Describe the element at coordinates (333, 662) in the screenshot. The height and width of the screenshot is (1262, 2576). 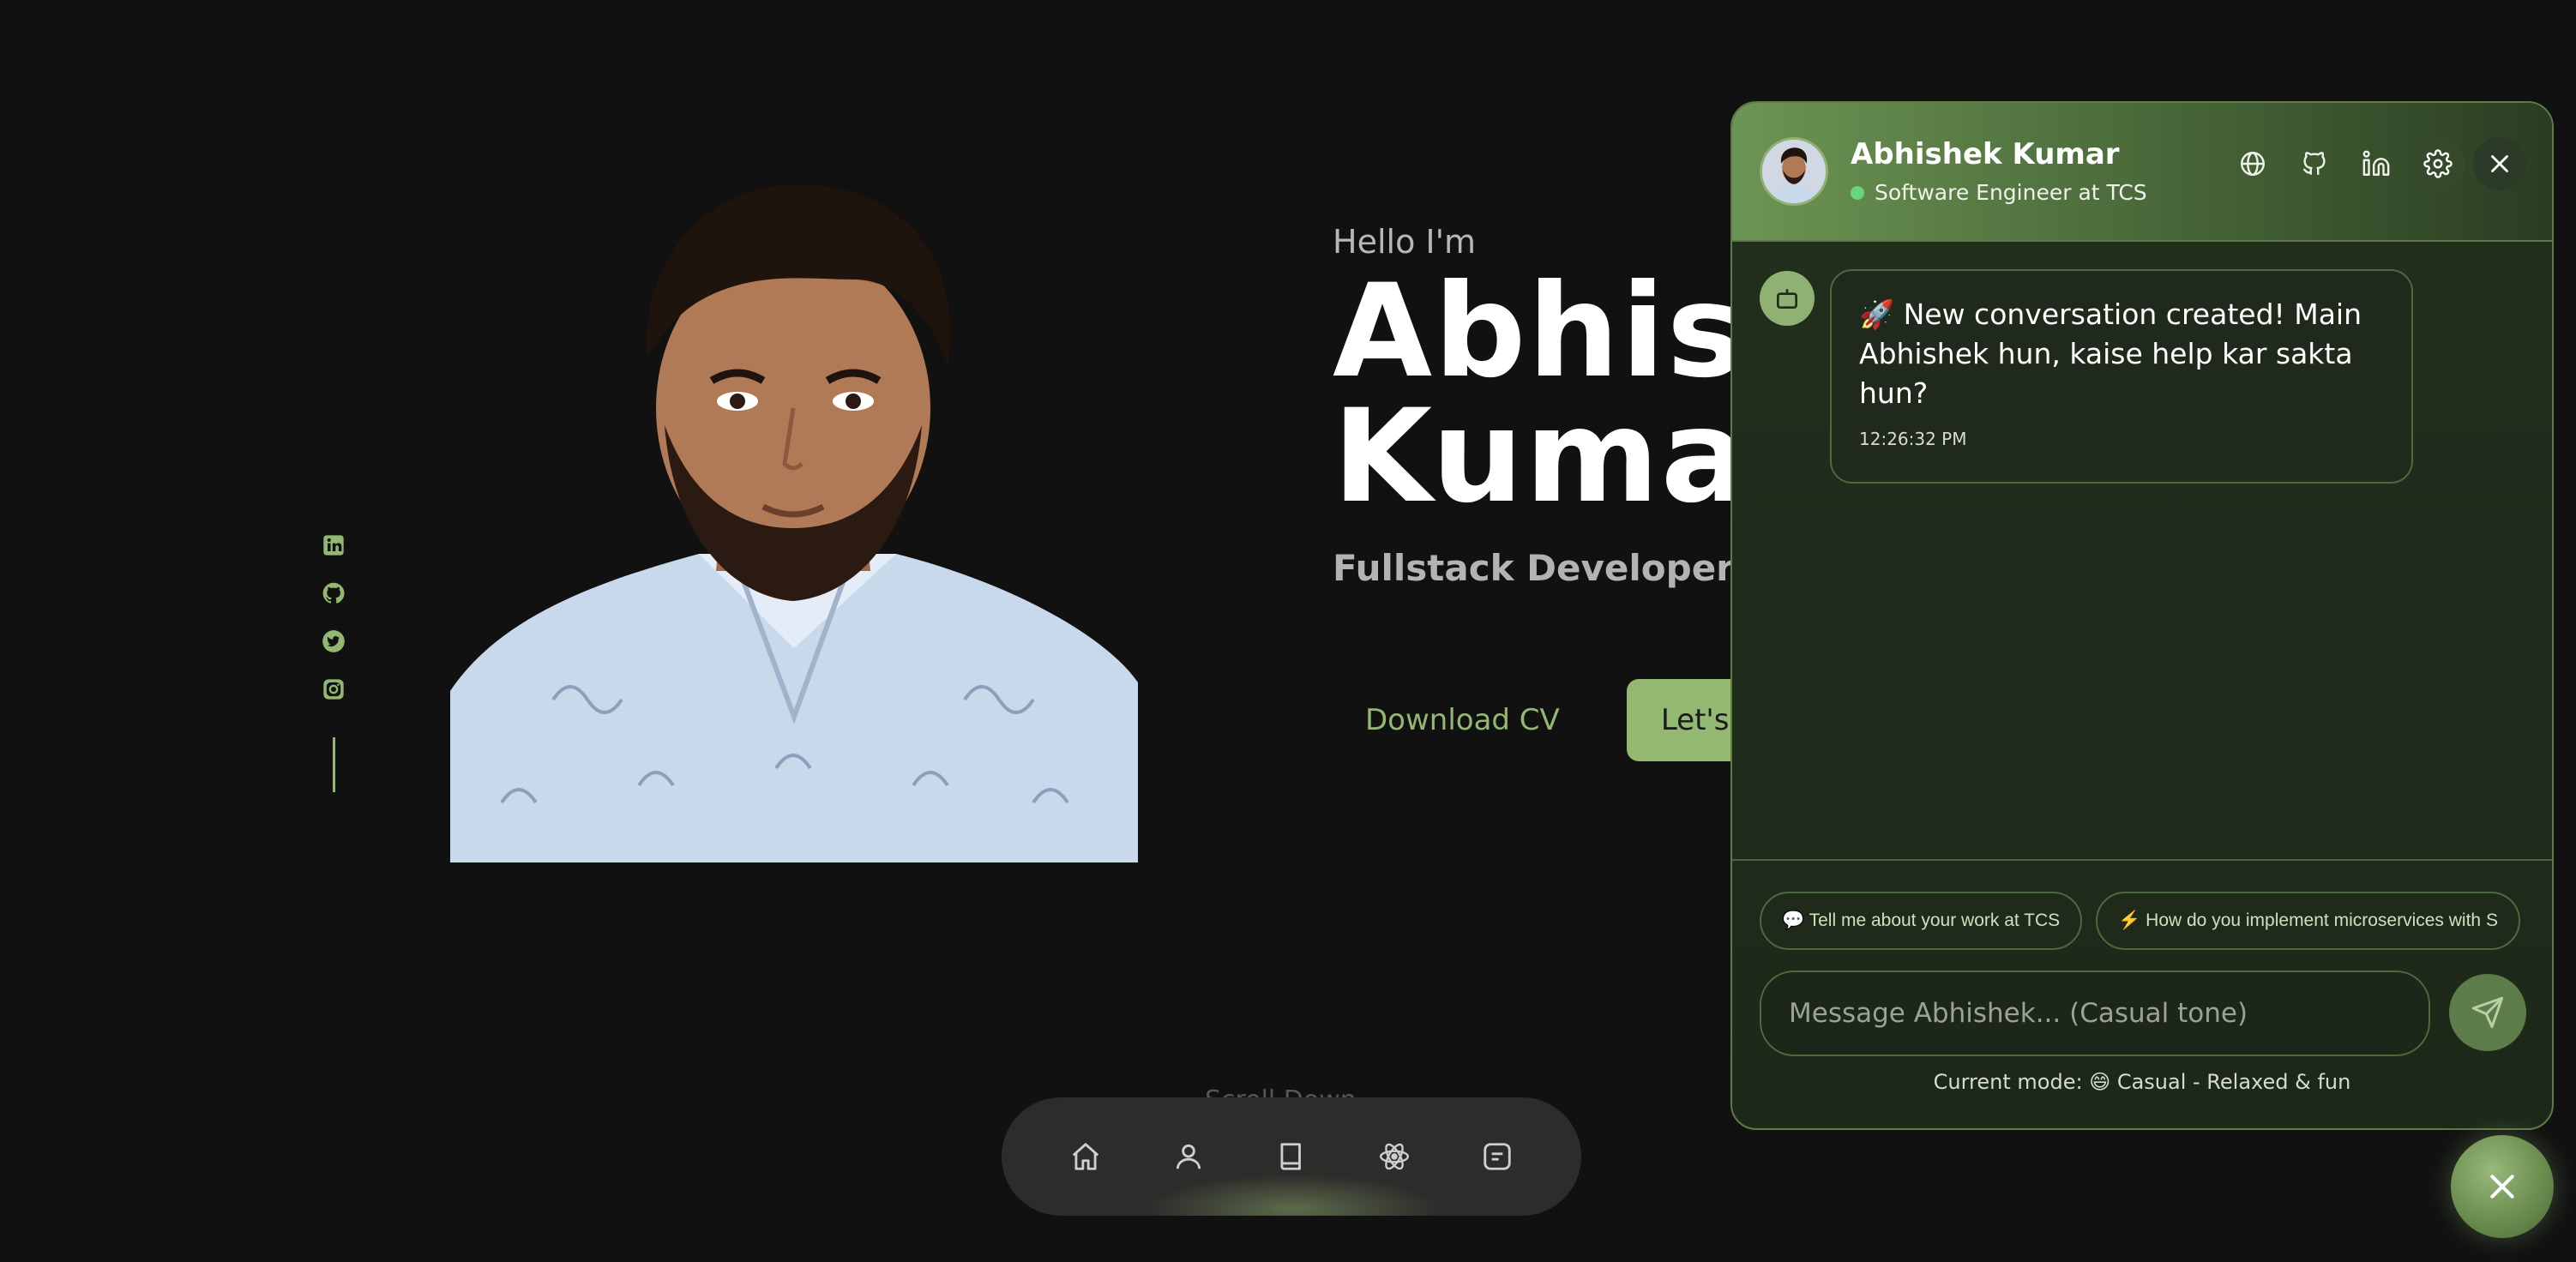
I see `social-links` at that location.